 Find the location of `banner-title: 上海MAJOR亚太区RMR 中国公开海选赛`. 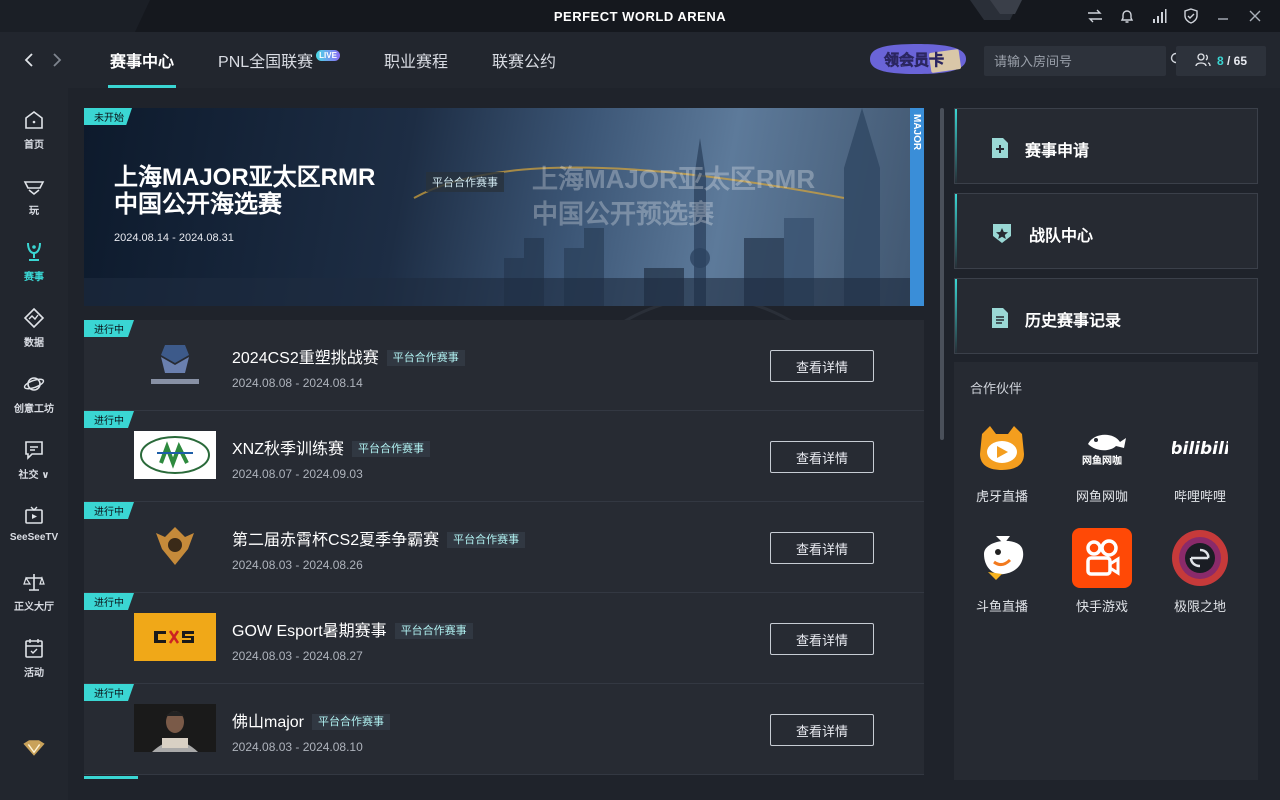

banner-title: 上海MAJOR亚太区RMR 中国公开海选赛 is located at coordinates (244, 191).